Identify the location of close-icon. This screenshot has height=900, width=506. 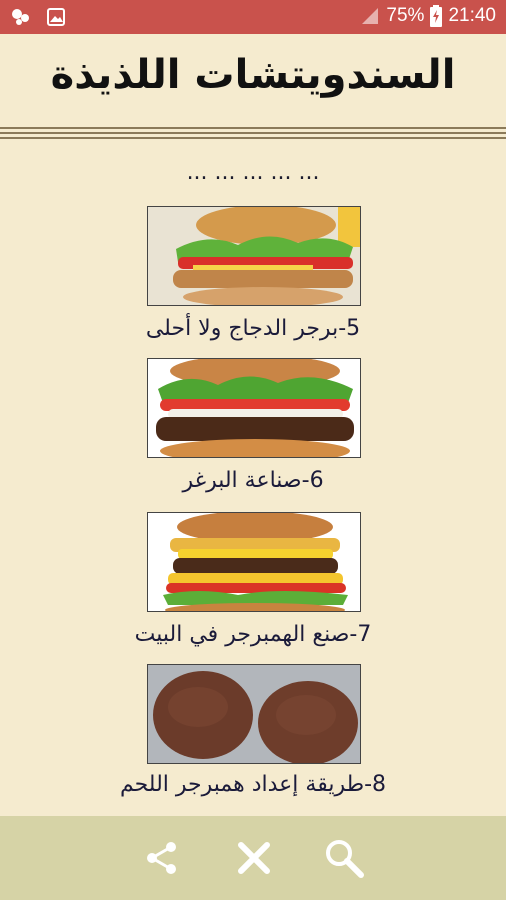
(254, 858).